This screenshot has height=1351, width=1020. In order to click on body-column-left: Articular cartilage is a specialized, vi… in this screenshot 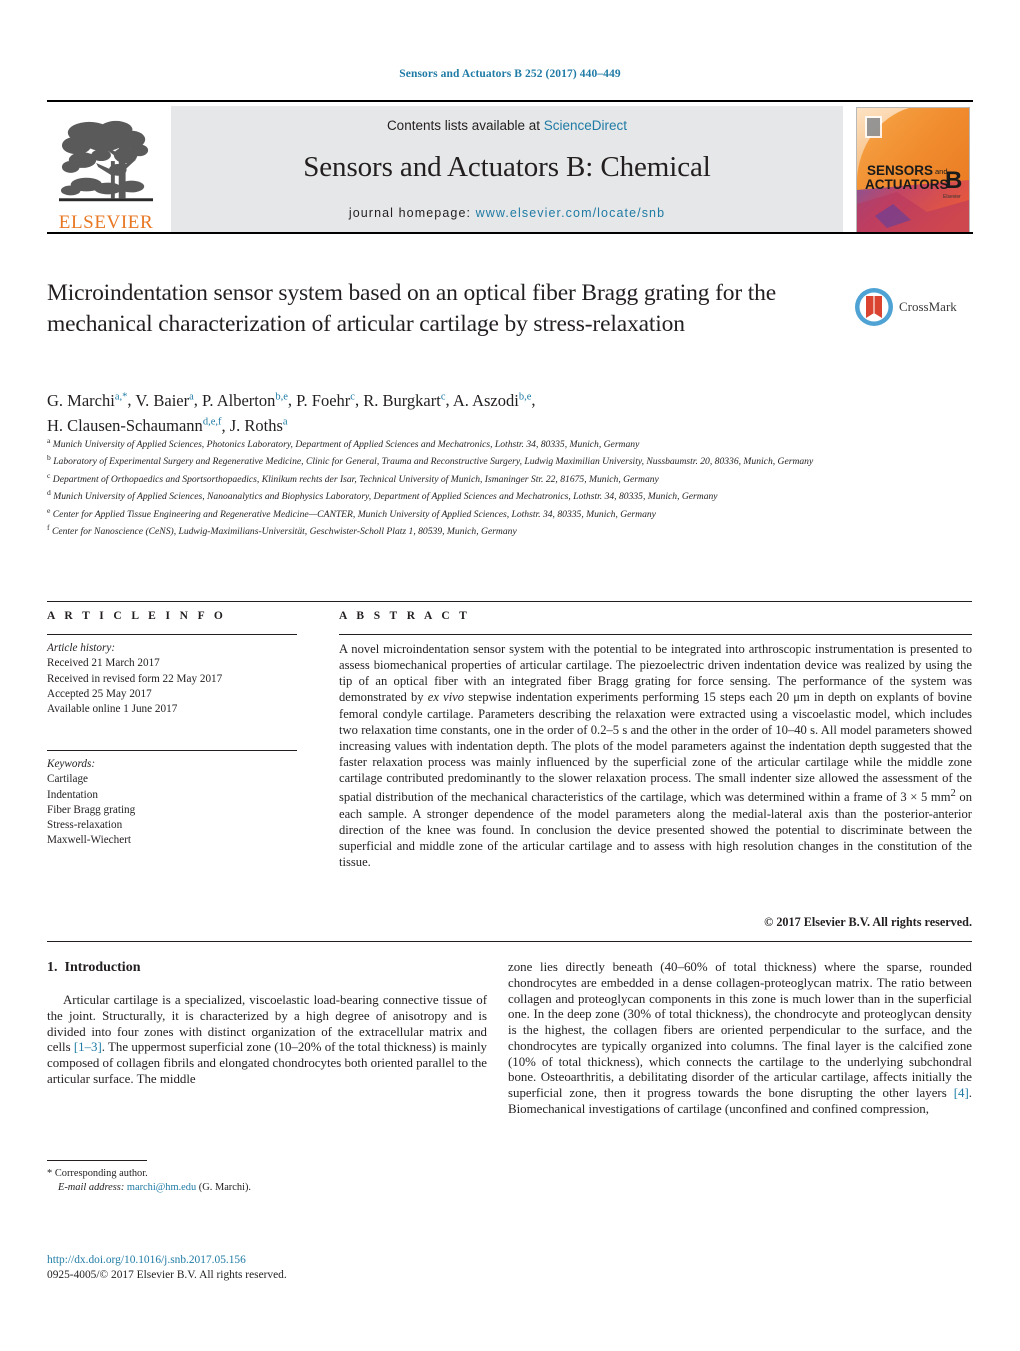, I will do `click(267, 1040)`.